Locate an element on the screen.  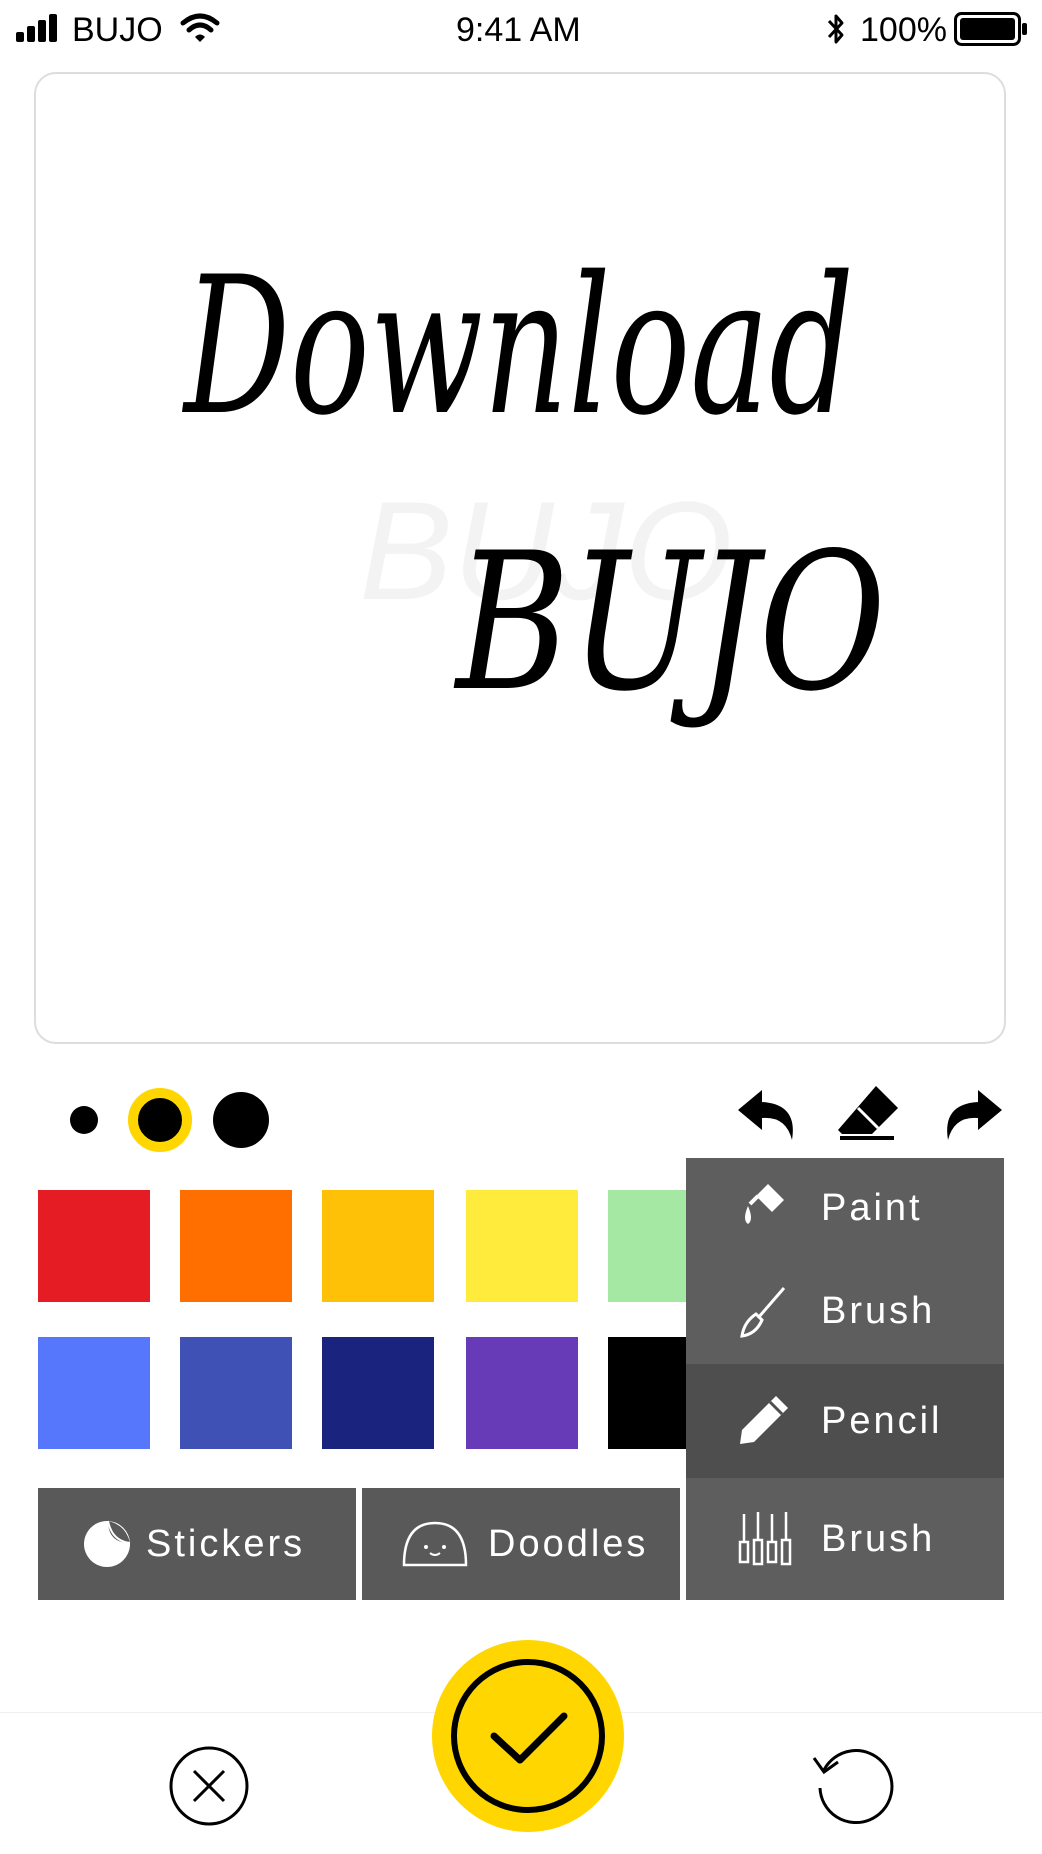
status-bar: BUJO 9:41 AM 100% is located at coordinates (521, 31).